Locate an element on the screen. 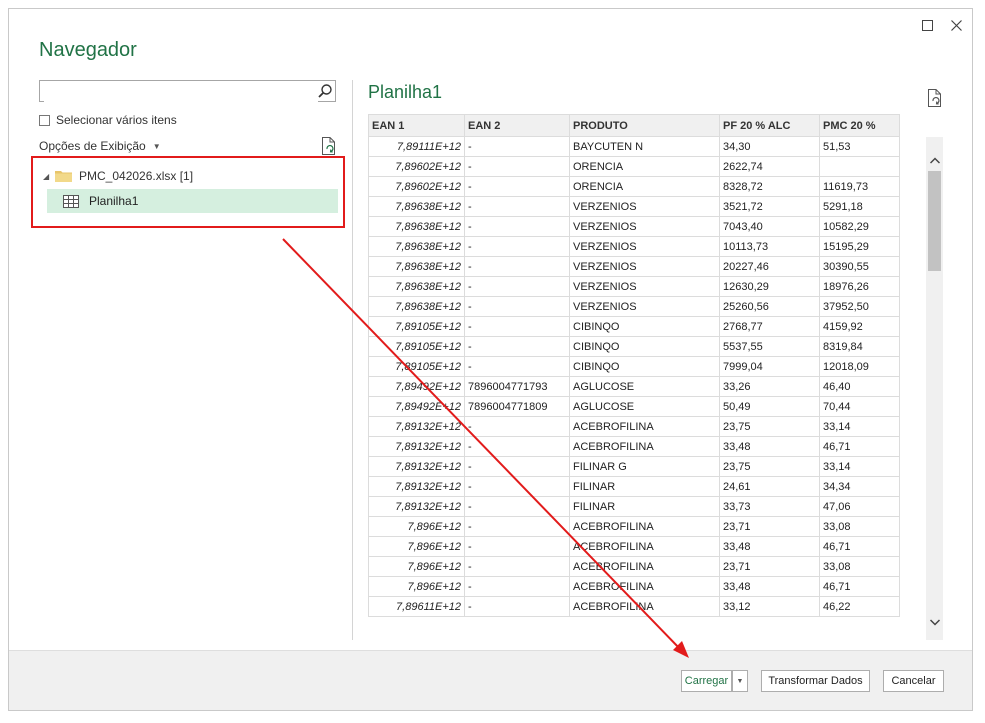  table-cell: 46,22 is located at coordinates (859, 606).